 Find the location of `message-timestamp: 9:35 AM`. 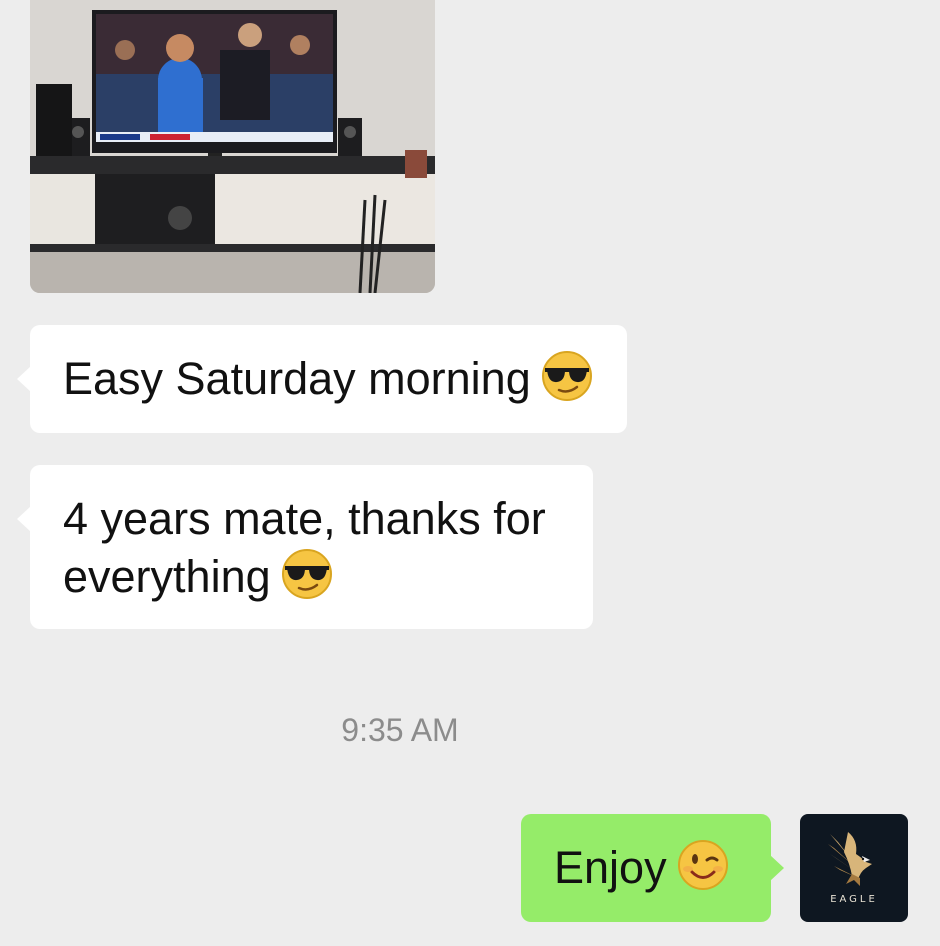

message-timestamp: 9:35 AM is located at coordinates (400, 730).